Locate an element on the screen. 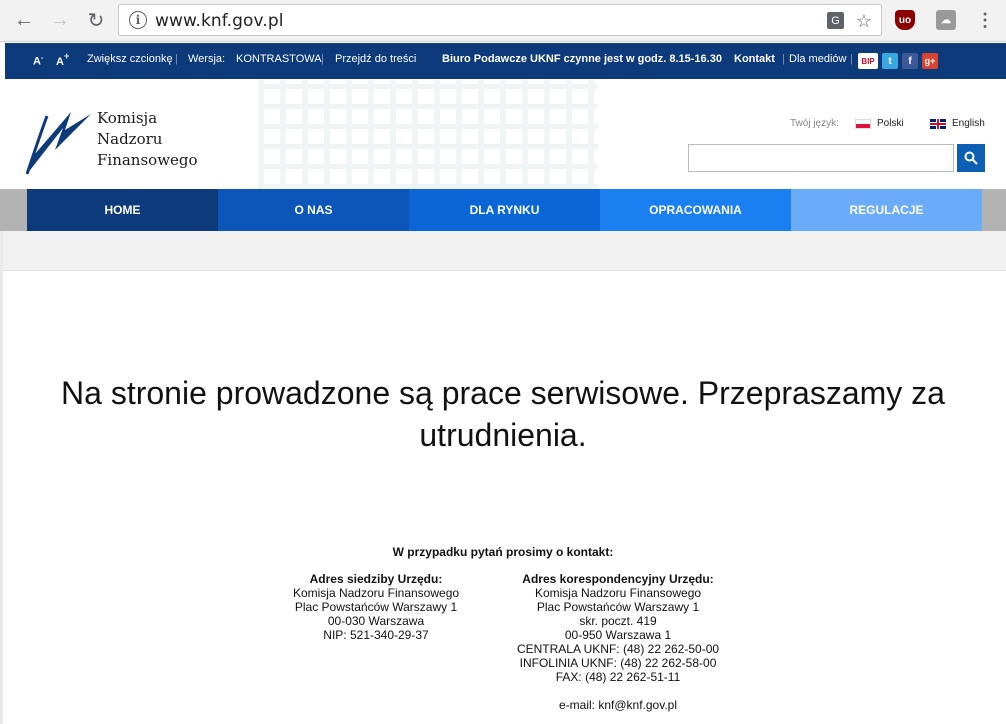 The height and width of the screenshot is (724, 1006). forward-icon: → is located at coordinates (60, 20).